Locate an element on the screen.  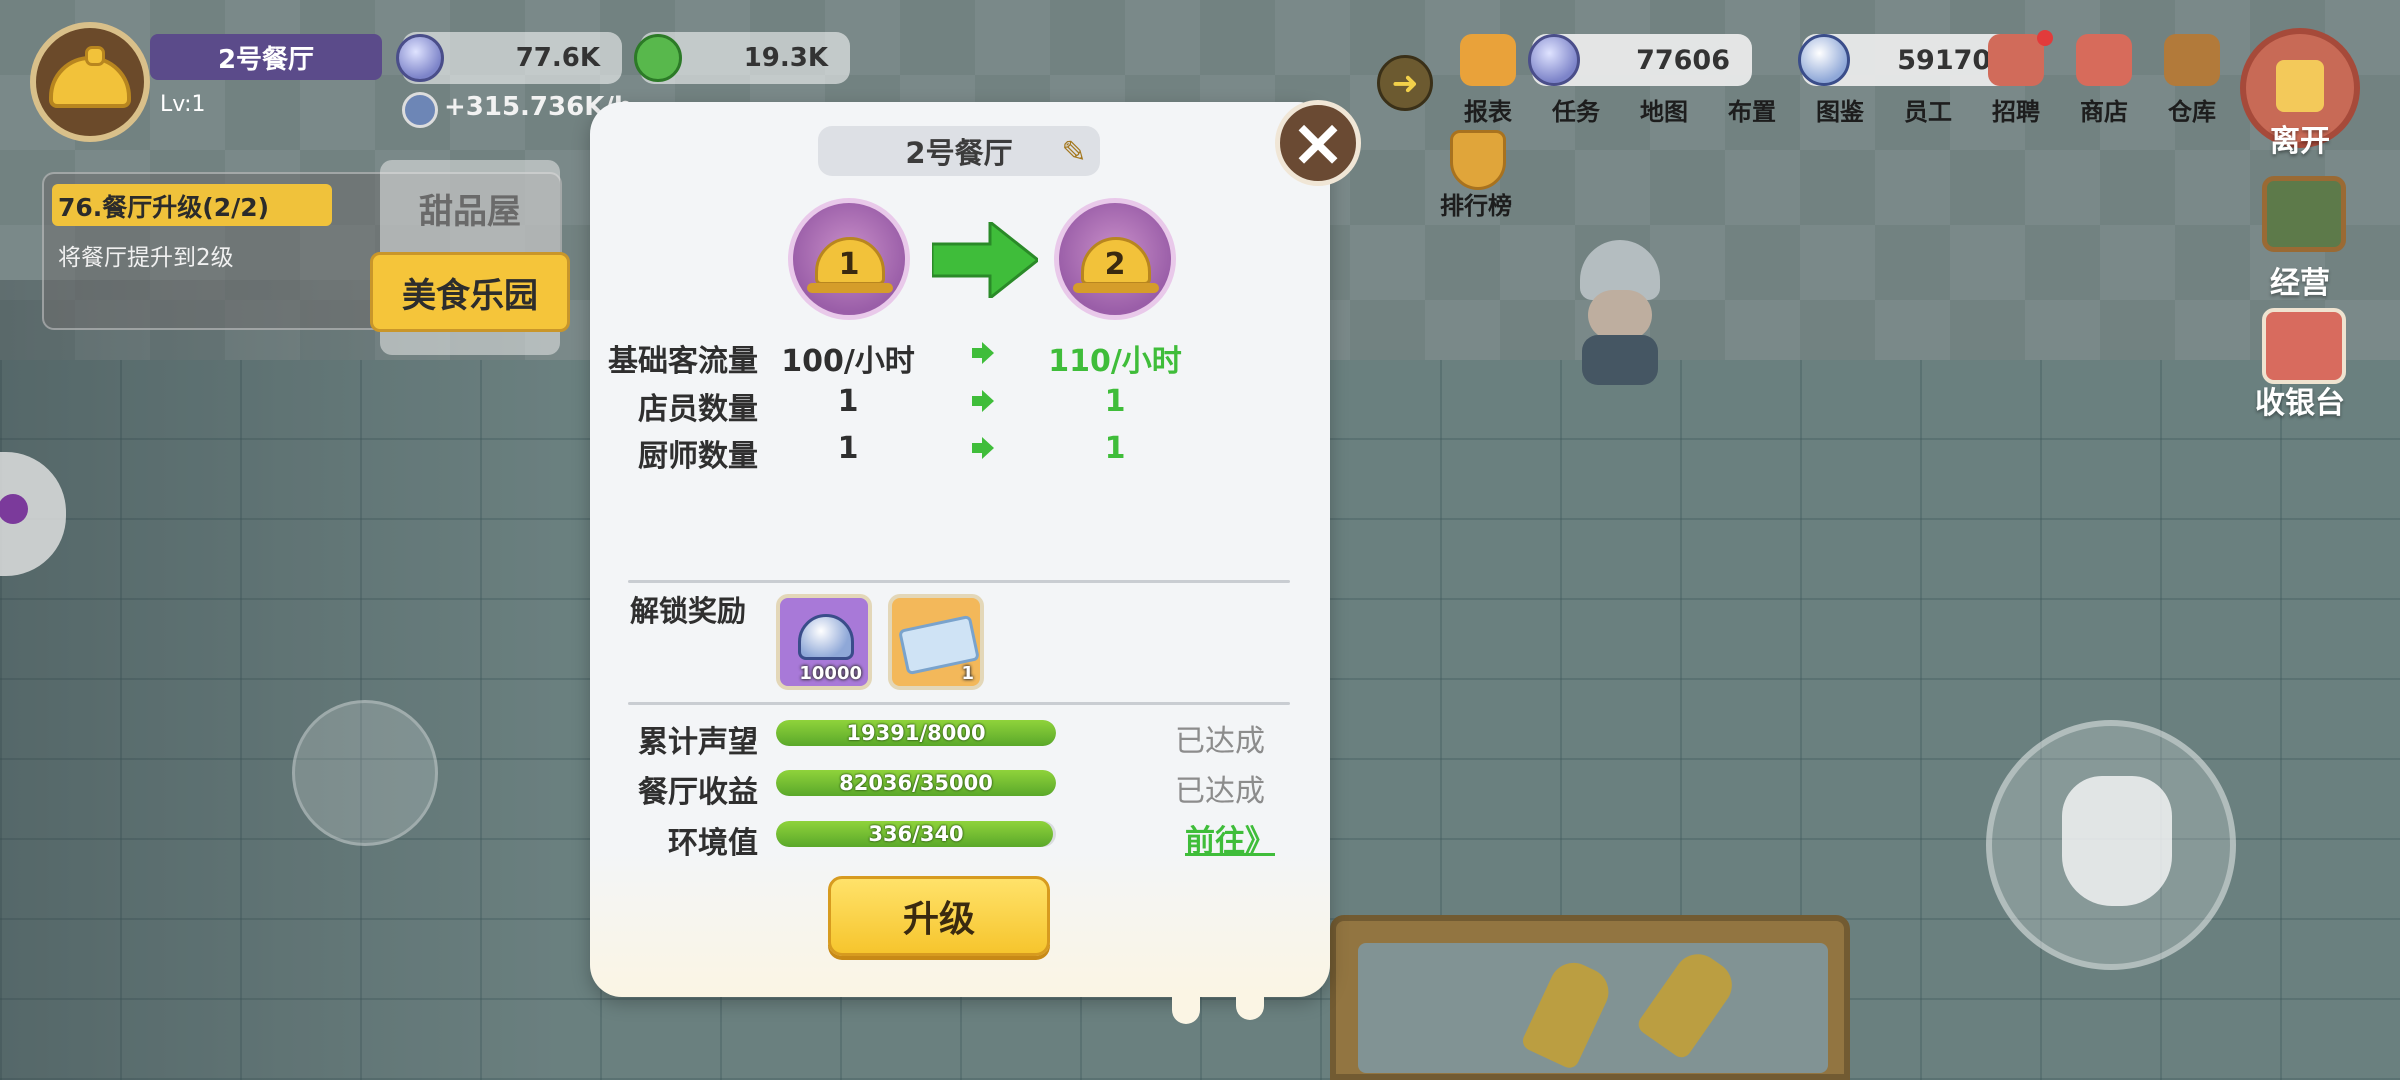
progress-text: 82036/35000 is located at coordinates (916, 783).